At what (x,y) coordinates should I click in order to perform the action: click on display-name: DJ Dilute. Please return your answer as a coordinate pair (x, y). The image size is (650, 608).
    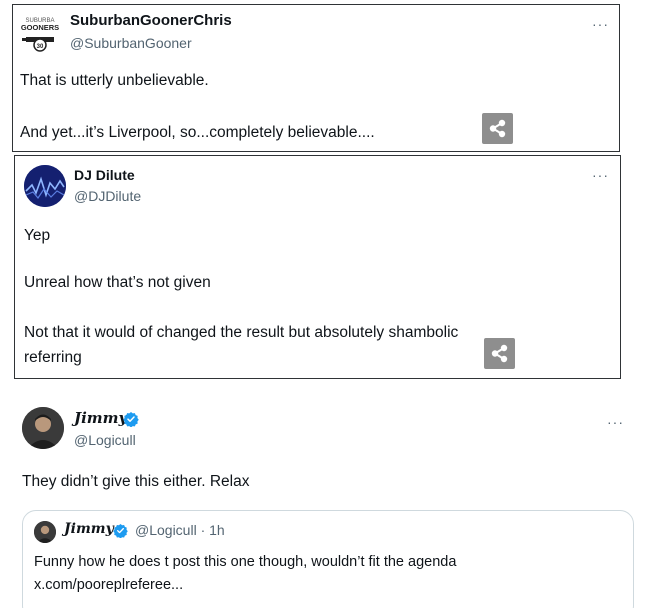
    Looking at the image, I should click on (104, 175).